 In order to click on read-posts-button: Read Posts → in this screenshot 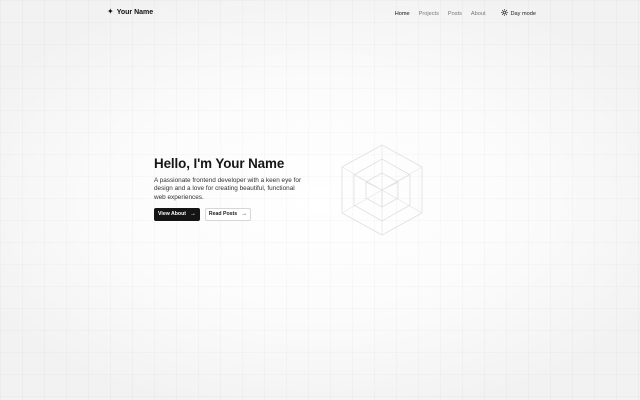, I will do `click(228, 214)`.